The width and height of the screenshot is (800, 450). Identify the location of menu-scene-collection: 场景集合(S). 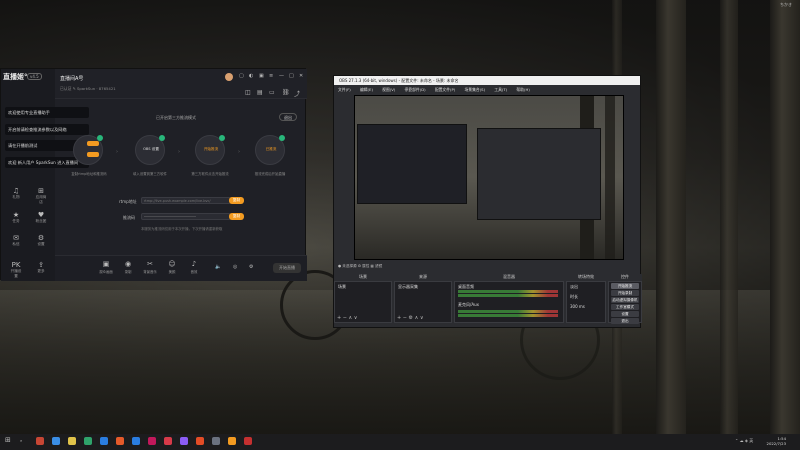
(475, 89).